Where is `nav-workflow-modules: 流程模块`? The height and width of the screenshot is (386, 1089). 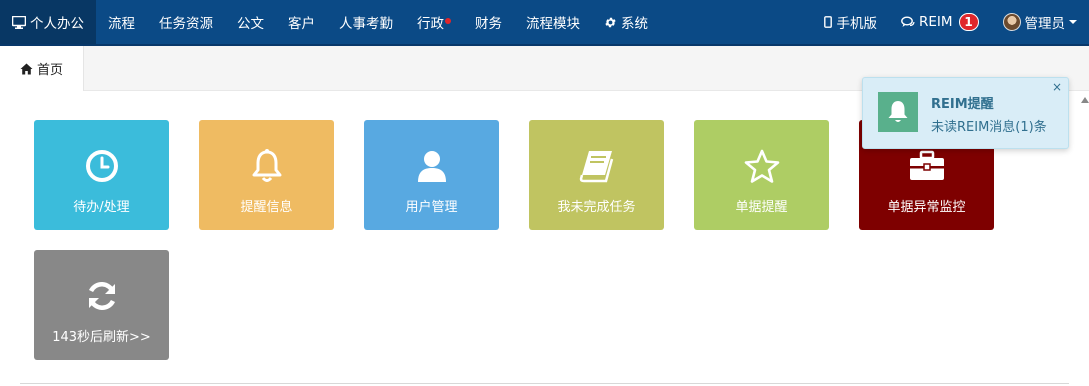 nav-workflow-modules: 流程模块 is located at coordinates (553, 22).